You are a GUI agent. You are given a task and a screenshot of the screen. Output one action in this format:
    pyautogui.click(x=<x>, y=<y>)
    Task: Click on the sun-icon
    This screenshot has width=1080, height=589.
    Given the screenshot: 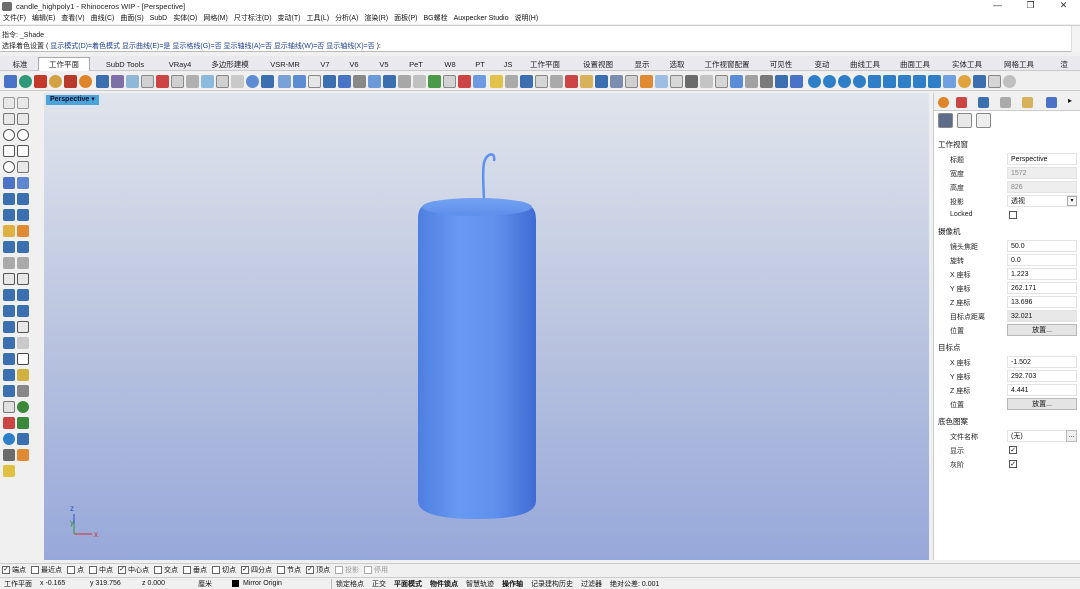 What is the action you would take?
    pyautogui.click(x=207, y=81)
    